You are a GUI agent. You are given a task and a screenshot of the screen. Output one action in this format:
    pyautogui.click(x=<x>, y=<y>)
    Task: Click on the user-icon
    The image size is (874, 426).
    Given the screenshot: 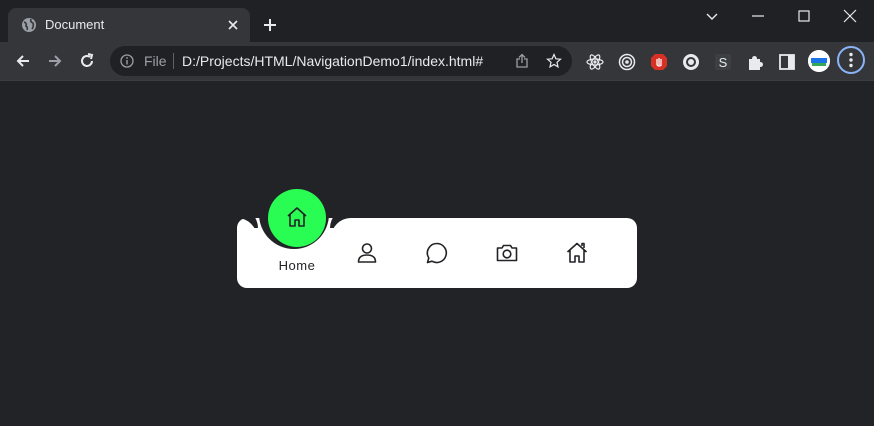 What is the action you would take?
    pyautogui.click(x=367, y=253)
    